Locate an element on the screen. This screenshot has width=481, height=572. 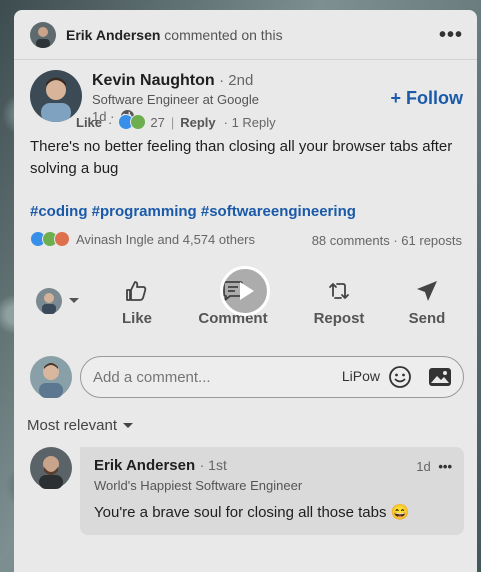
play-icon is located at coordinates (245, 291).